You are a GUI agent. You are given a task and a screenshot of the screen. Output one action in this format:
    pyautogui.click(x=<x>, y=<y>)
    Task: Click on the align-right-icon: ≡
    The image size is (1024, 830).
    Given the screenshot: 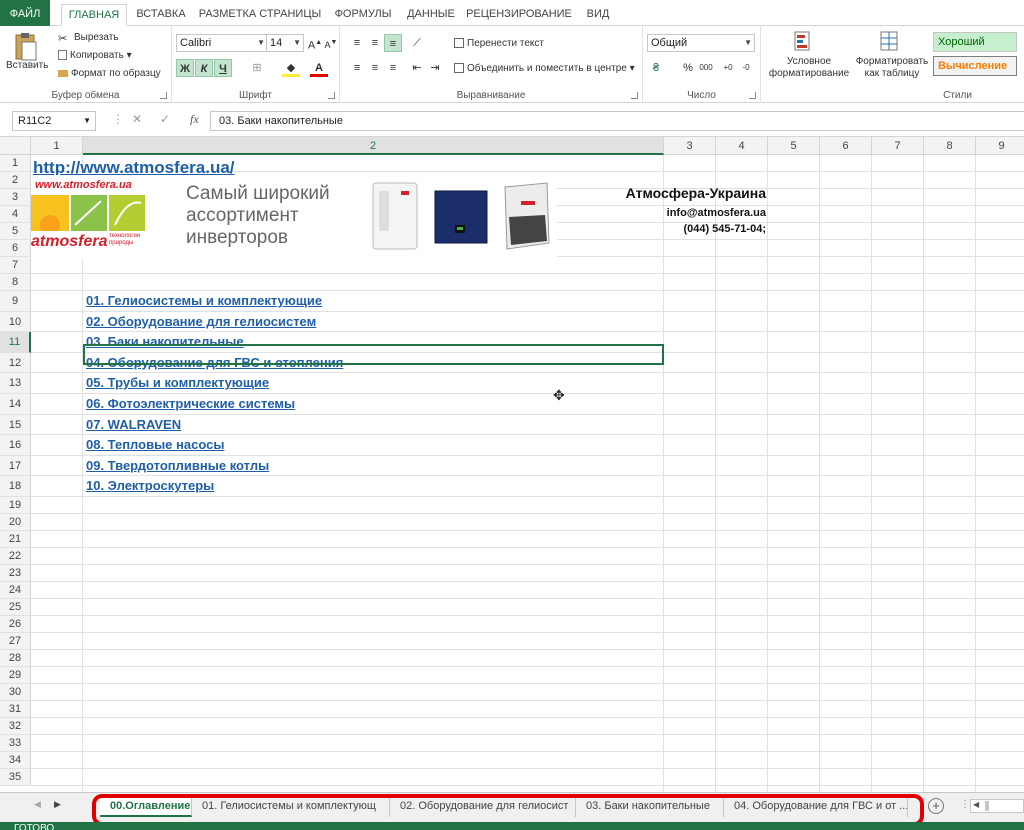 What is the action you would take?
    pyautogui.click(x=393, y=68)
    